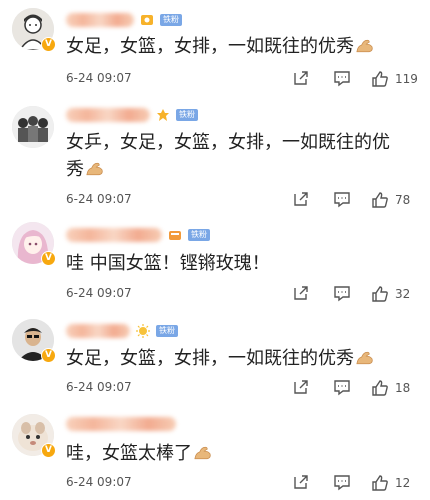  Describe the element at coordinates (242, 79) in the screenshot. I see `comment-meta: 6-24 09:07 119` at that location.